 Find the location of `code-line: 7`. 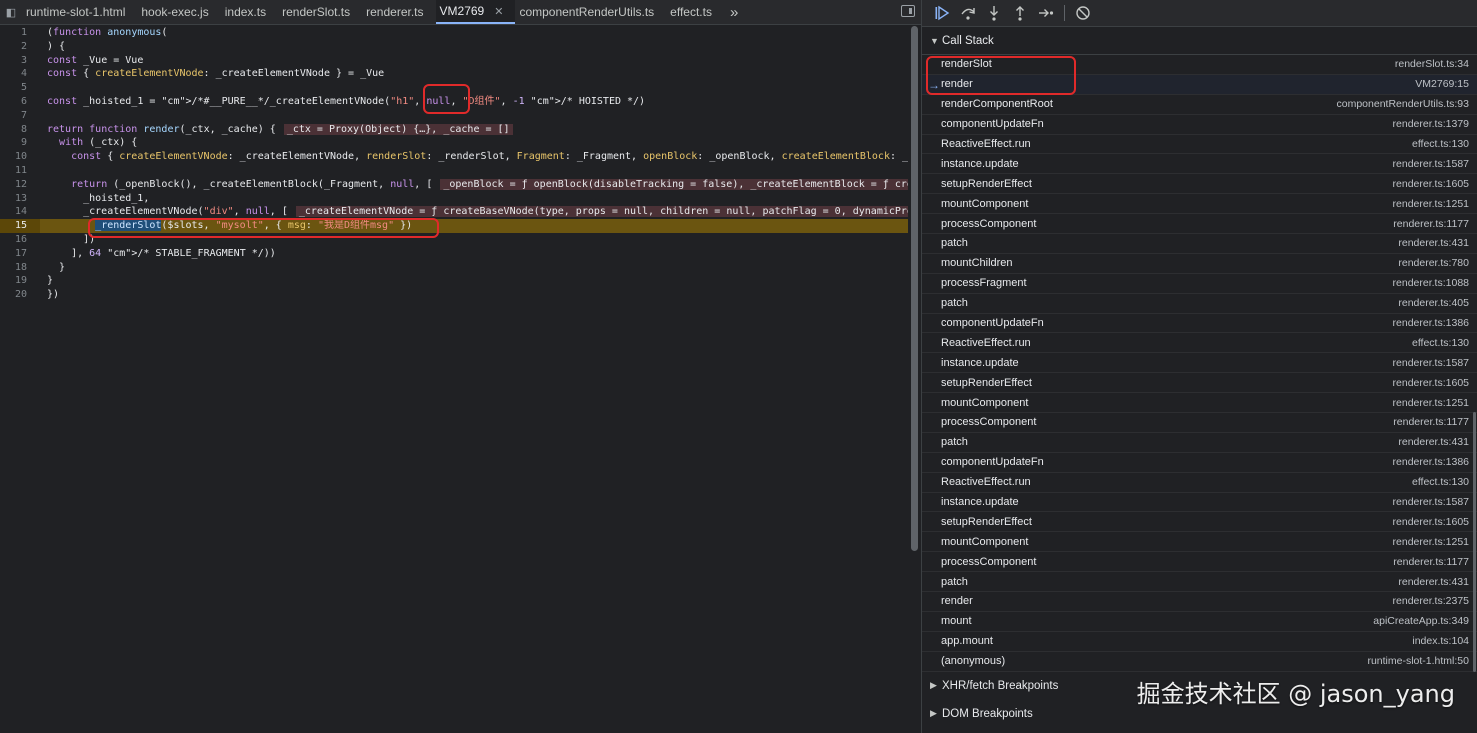

code-line: 7 is located at coordinates (454, 116).